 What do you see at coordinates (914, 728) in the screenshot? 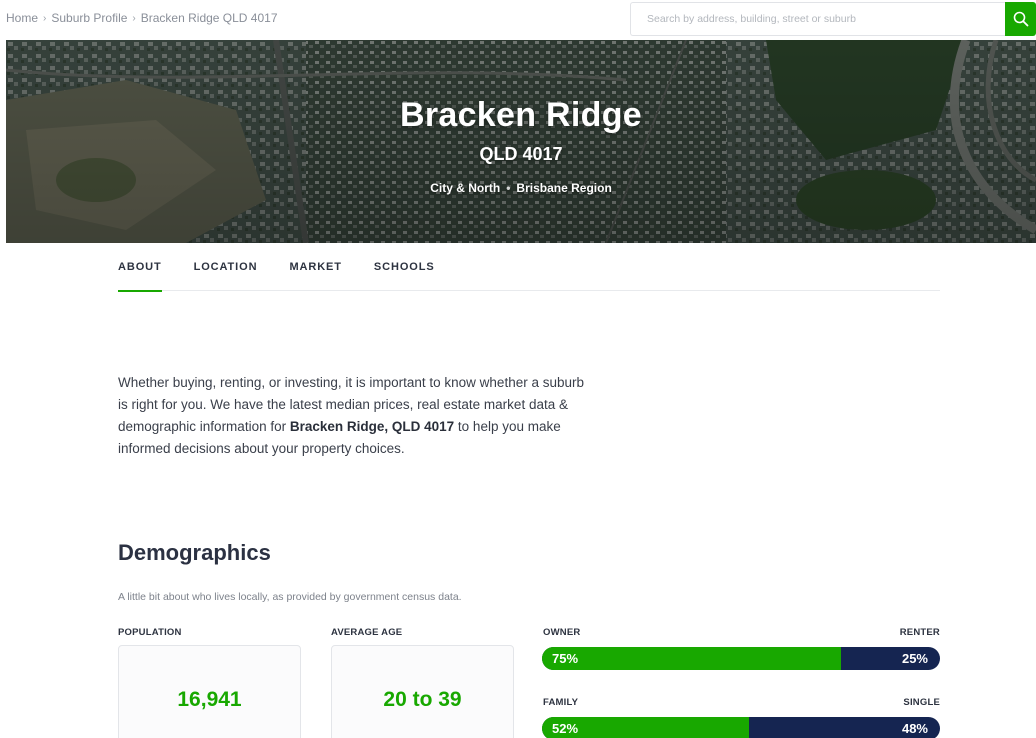
I see `single-percent: 48%` at bounding box center [914, 728].